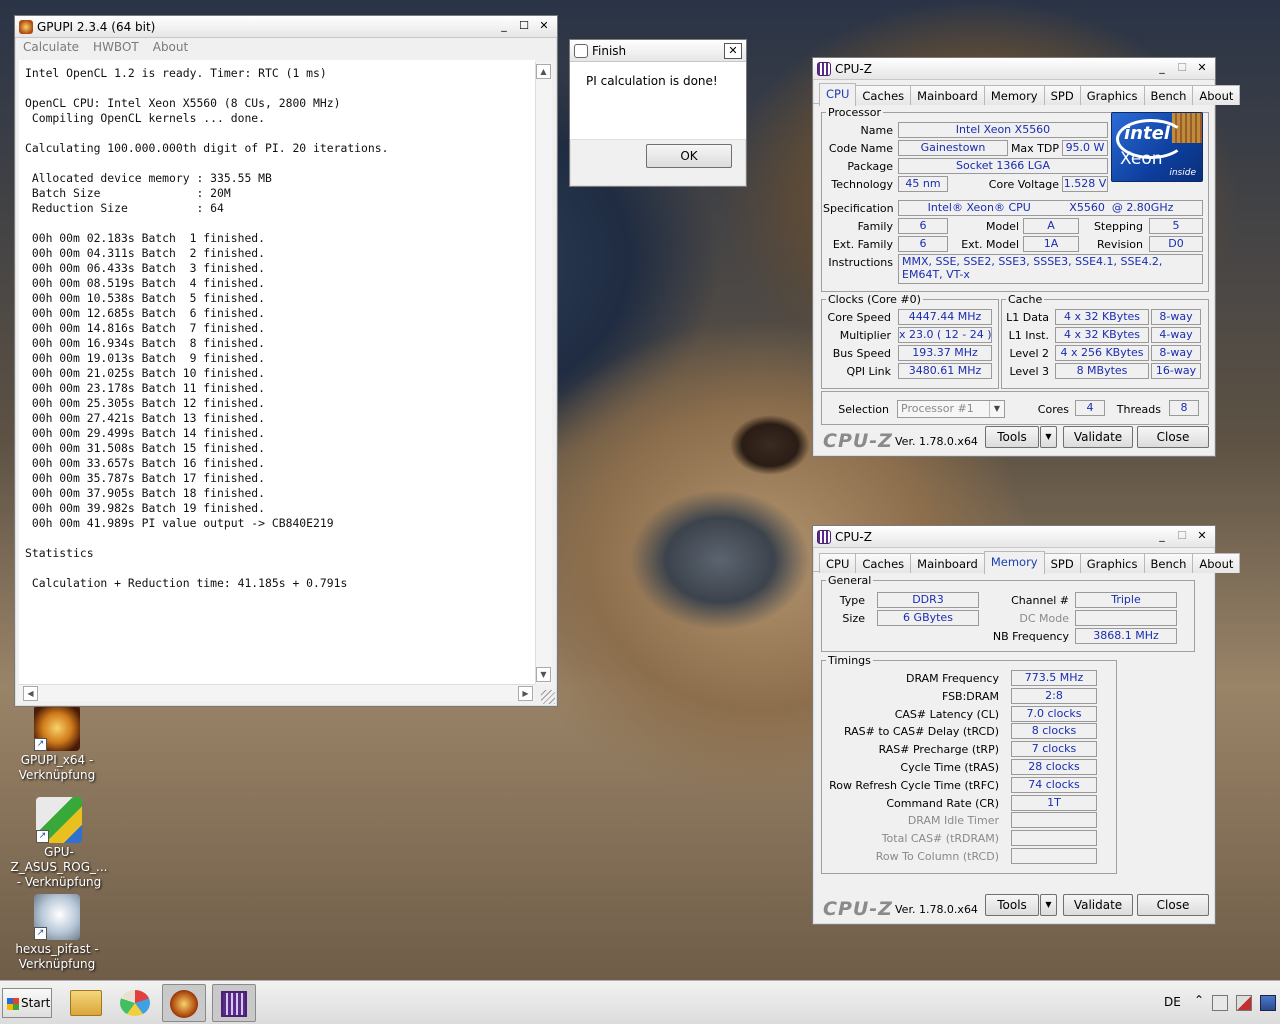  Describe the element at coordinates (581, 50) in the screenshot. I see `dialog-app-icon` at that location.